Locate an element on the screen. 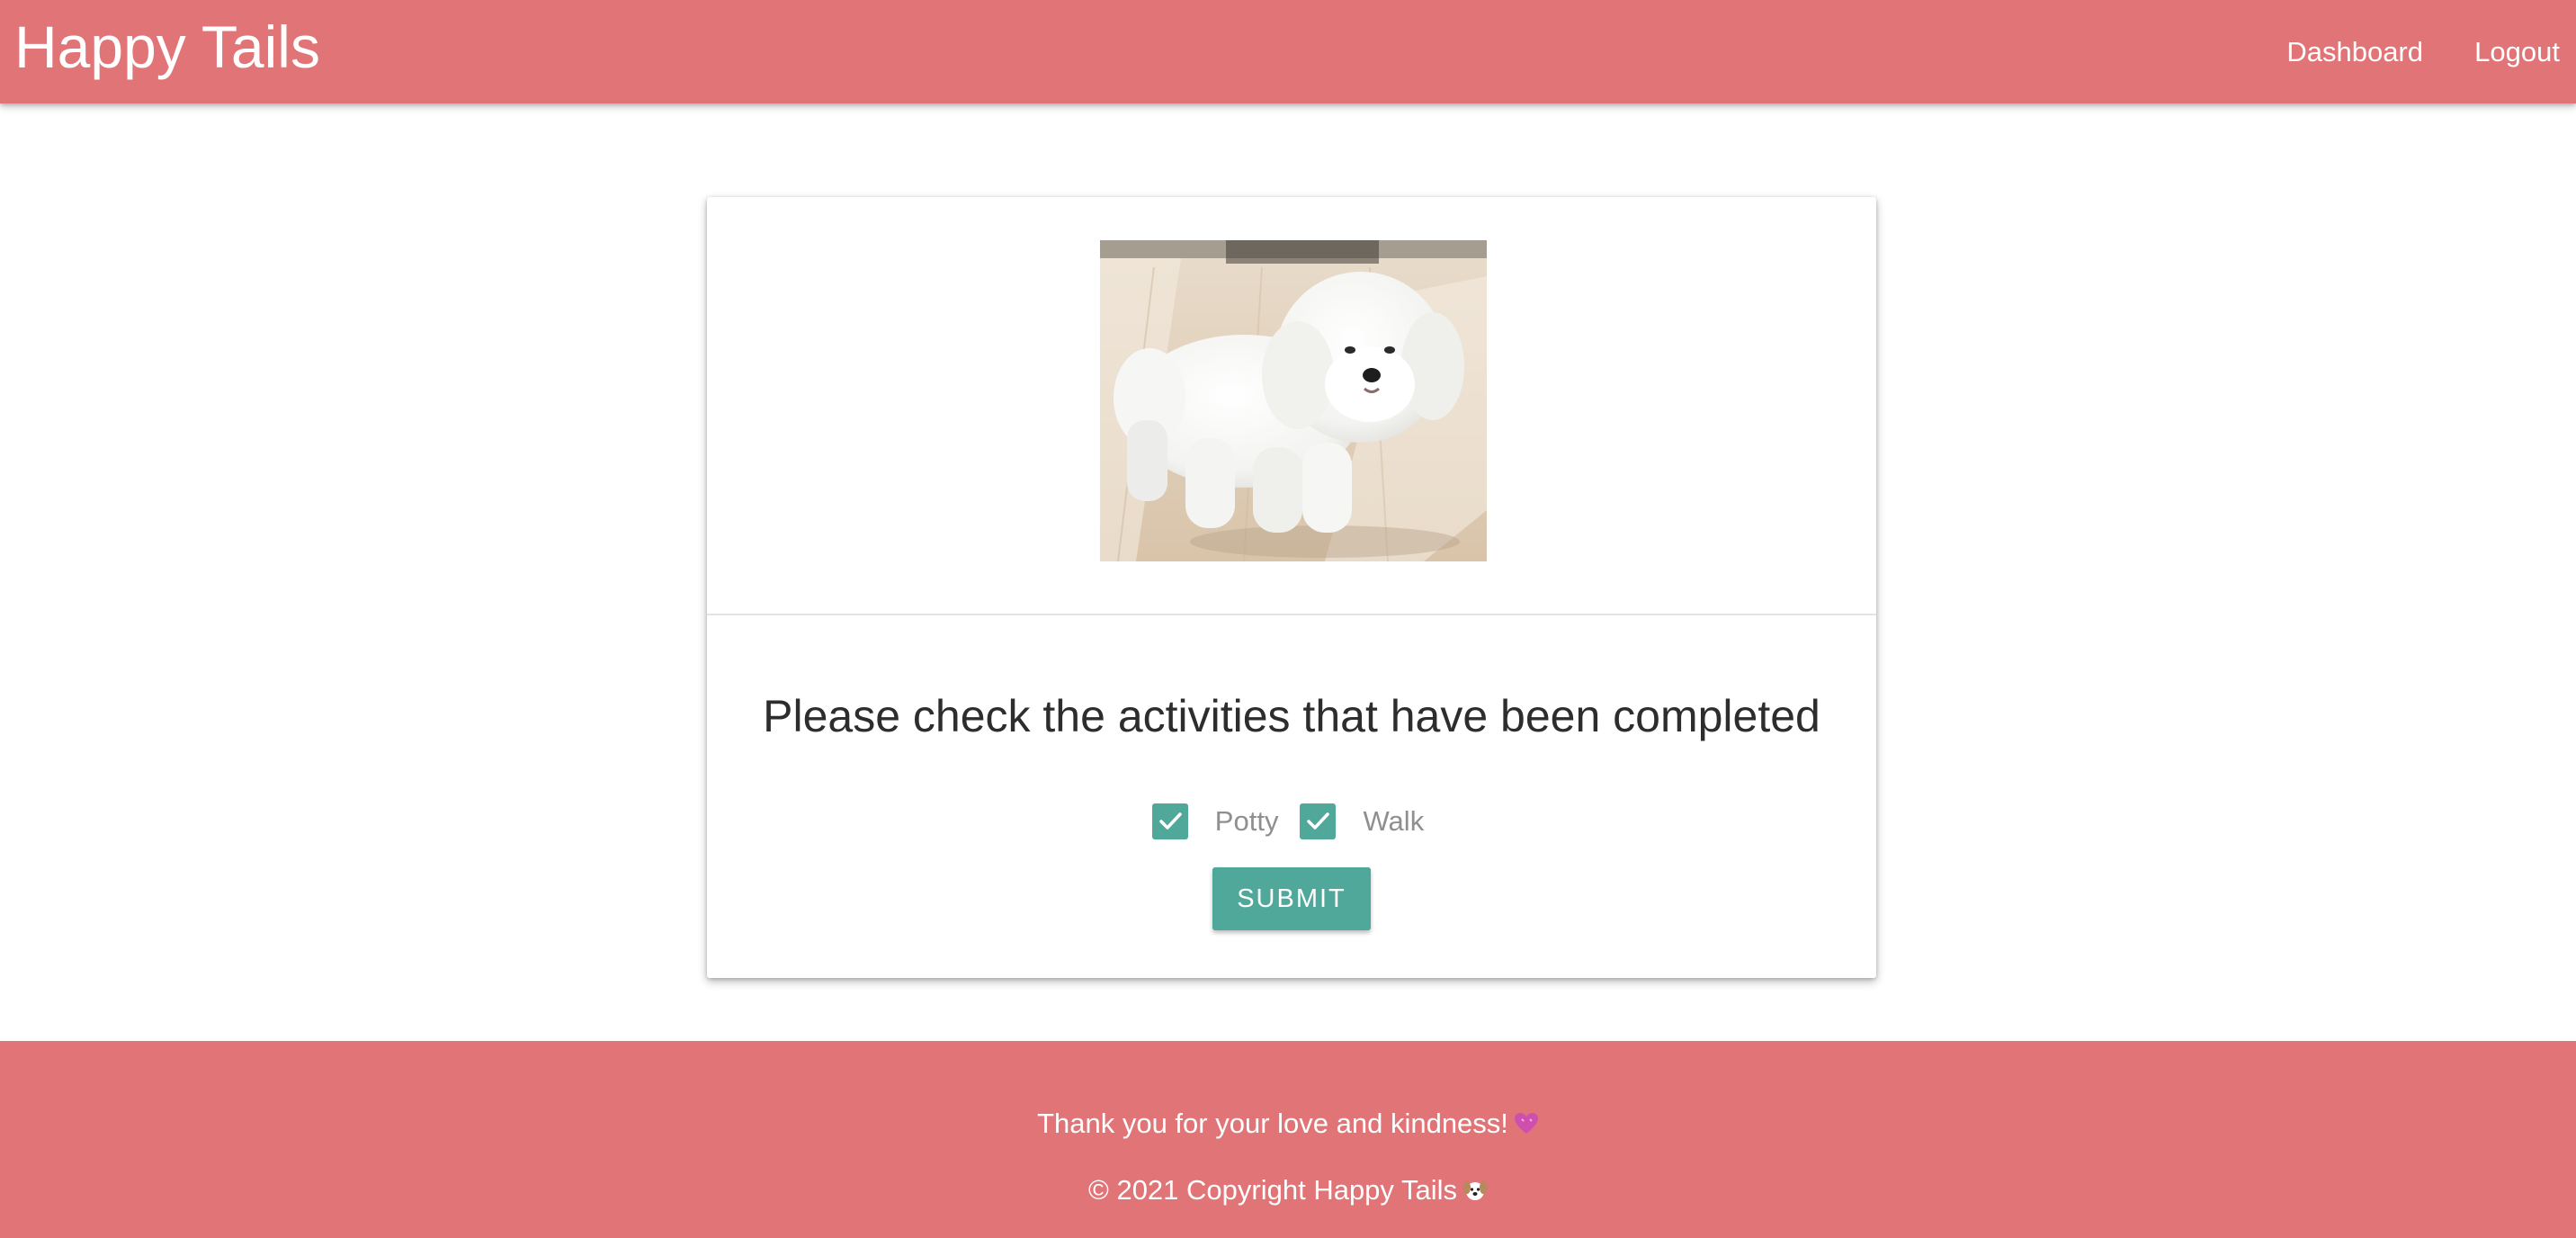 The image size is (2576, 1238). footer-copyright-text: © 2021 Copyright Happy Tails is located at coordinates (1272, 1190).